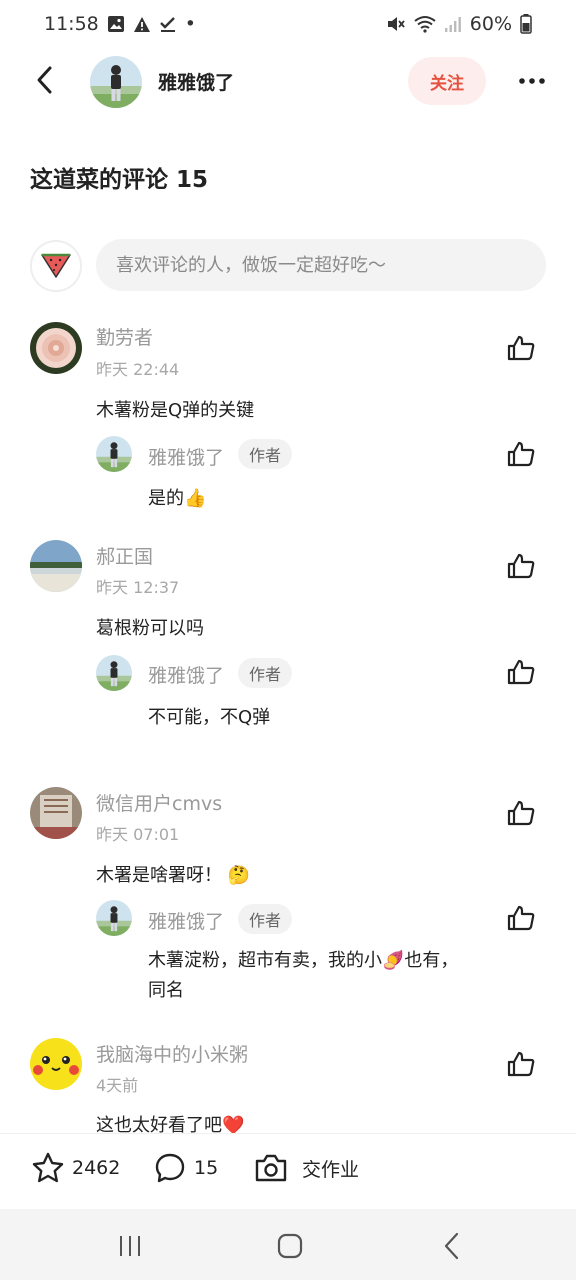 The image size is (576, 1280). What do you see at coordinates (124, 336) in the screenshot?
I see `commenter-name: 勤劳者` at bounding box center [124, 336].